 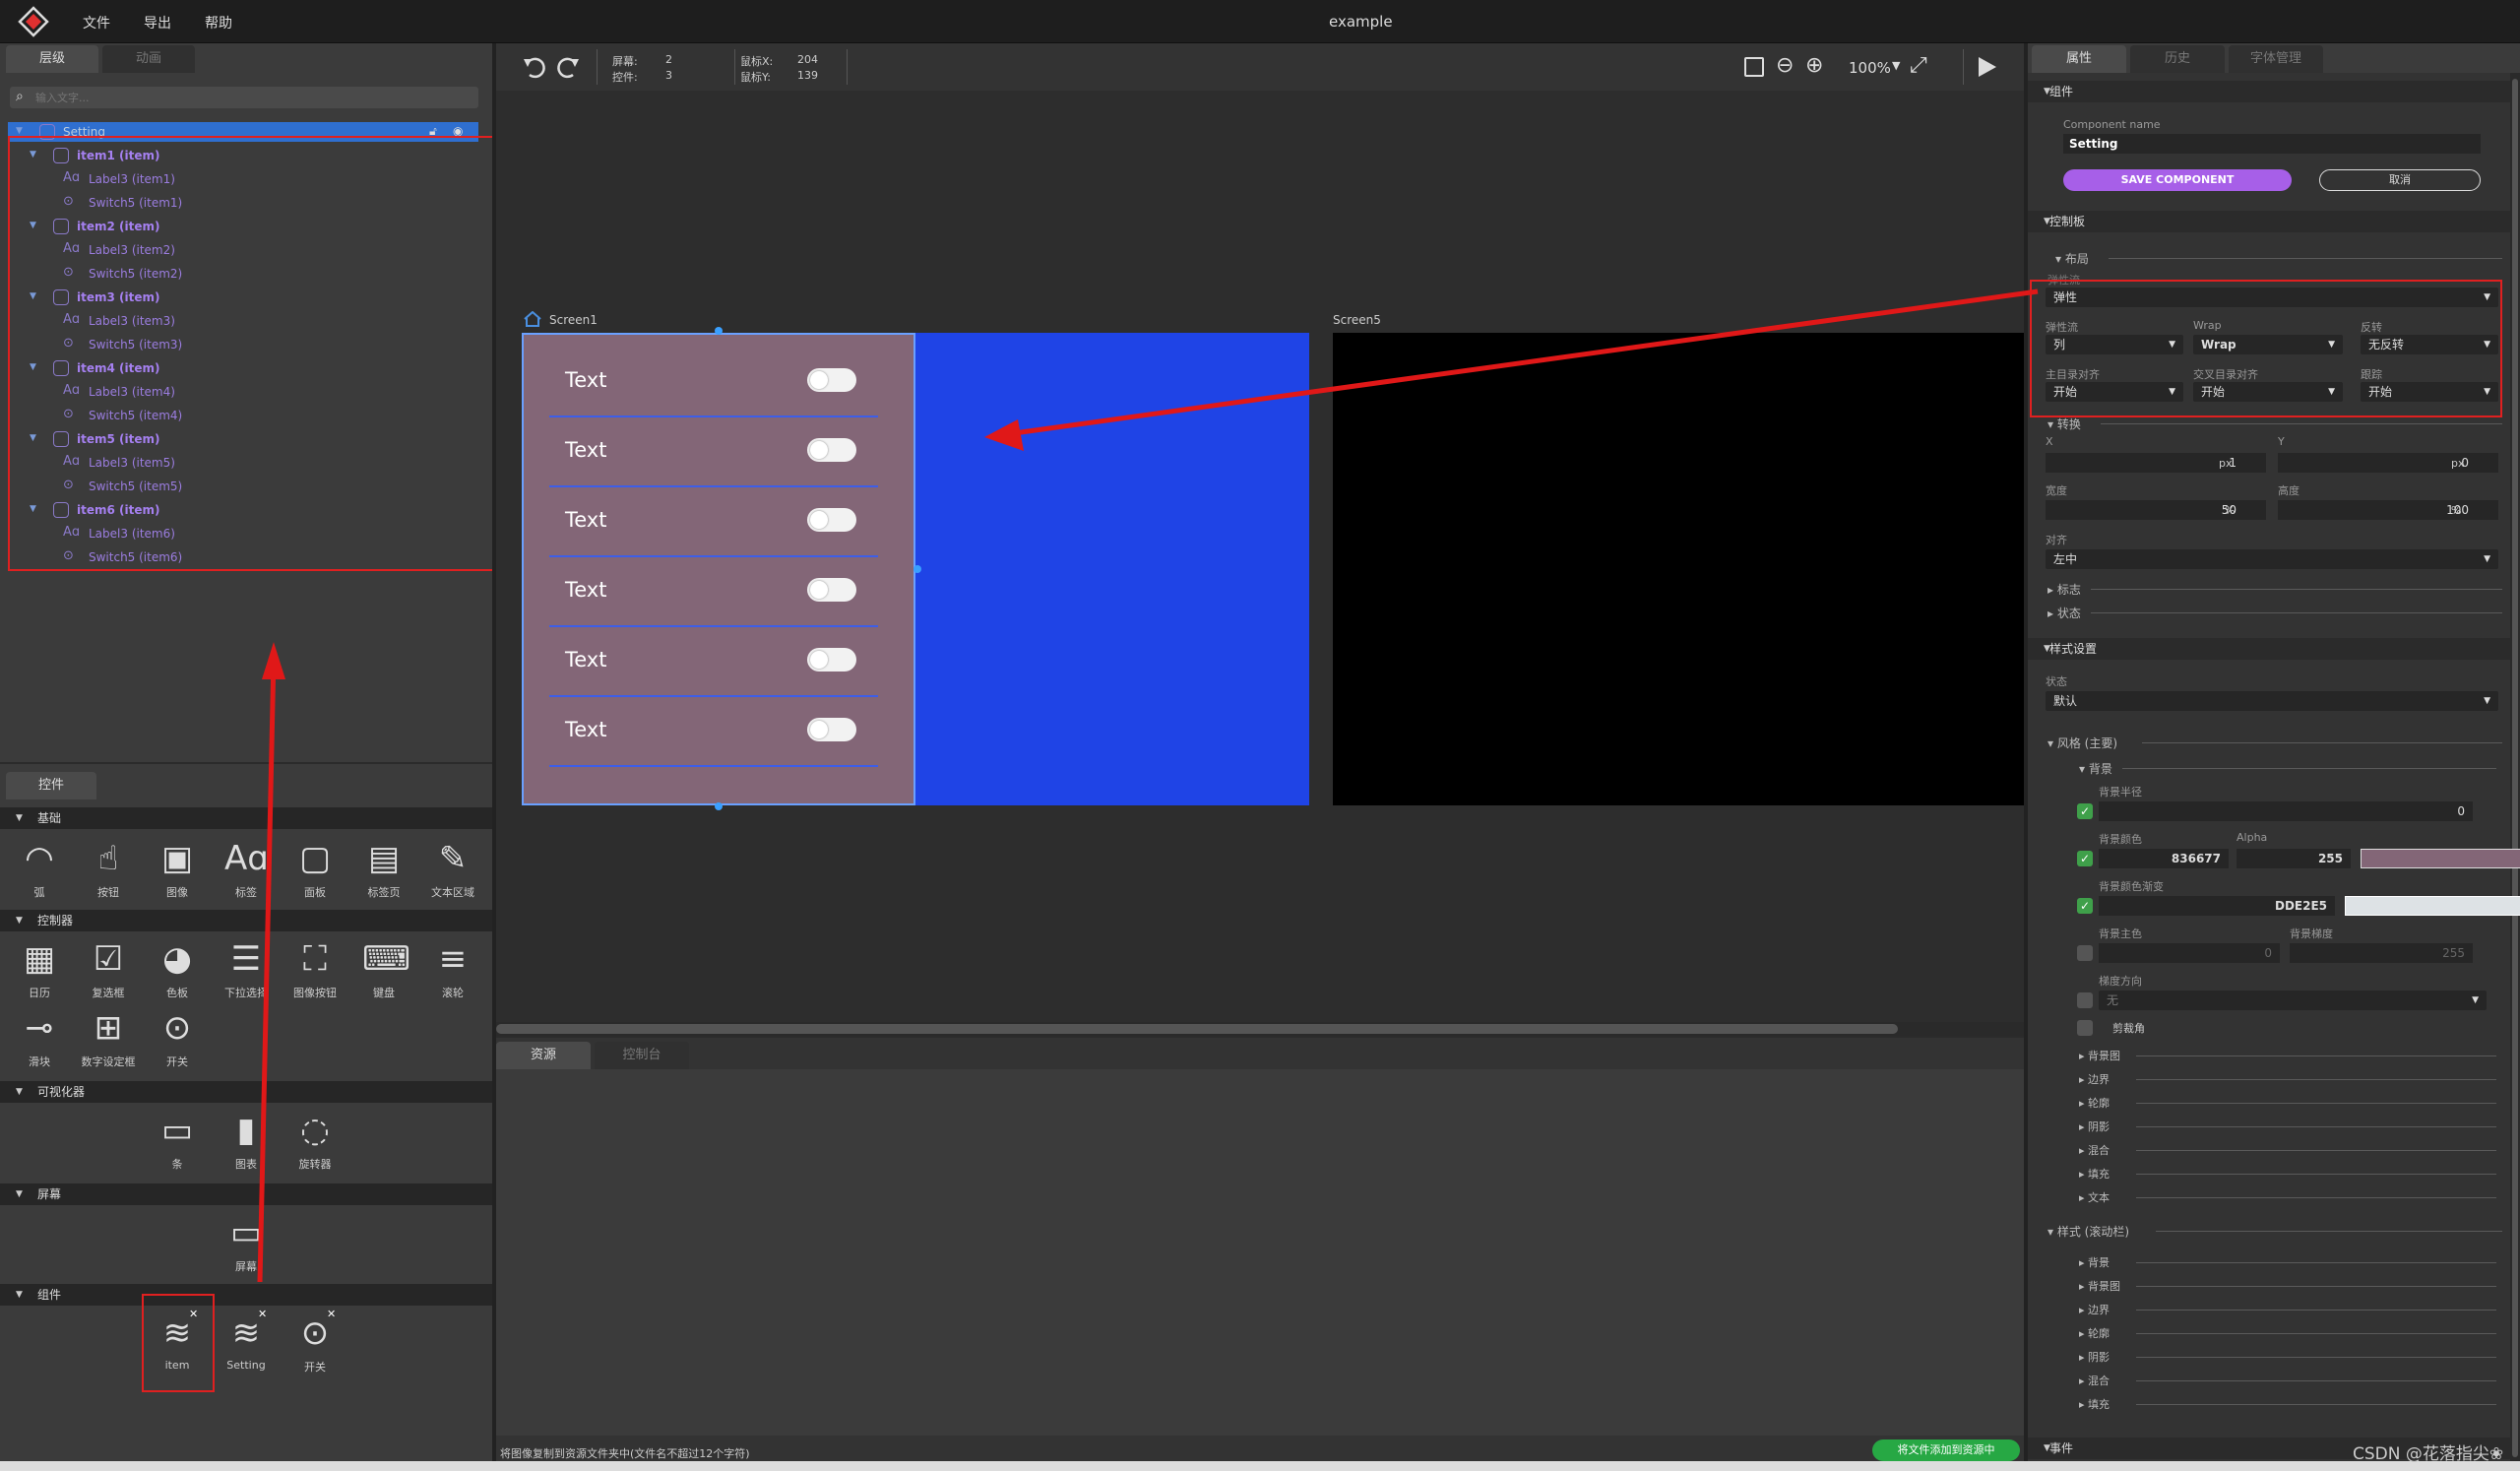 What do you see at coordinates (2458, 463) in the screenshot?
I see `y-unit: px` at bounding box center [2458, 463].